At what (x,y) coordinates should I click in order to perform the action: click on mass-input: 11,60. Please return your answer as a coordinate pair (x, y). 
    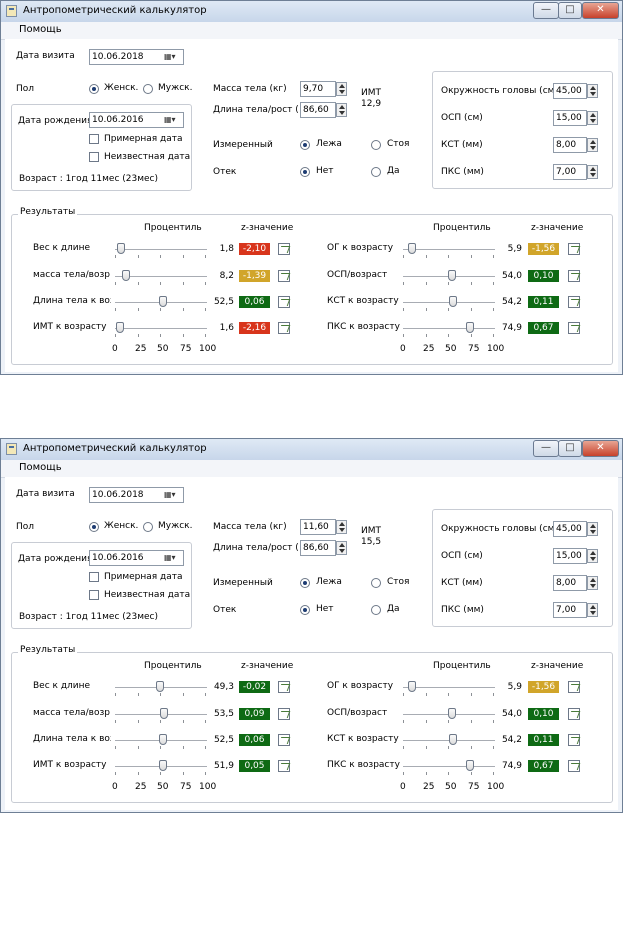
    Looking at the image, I should click on (318, 527).